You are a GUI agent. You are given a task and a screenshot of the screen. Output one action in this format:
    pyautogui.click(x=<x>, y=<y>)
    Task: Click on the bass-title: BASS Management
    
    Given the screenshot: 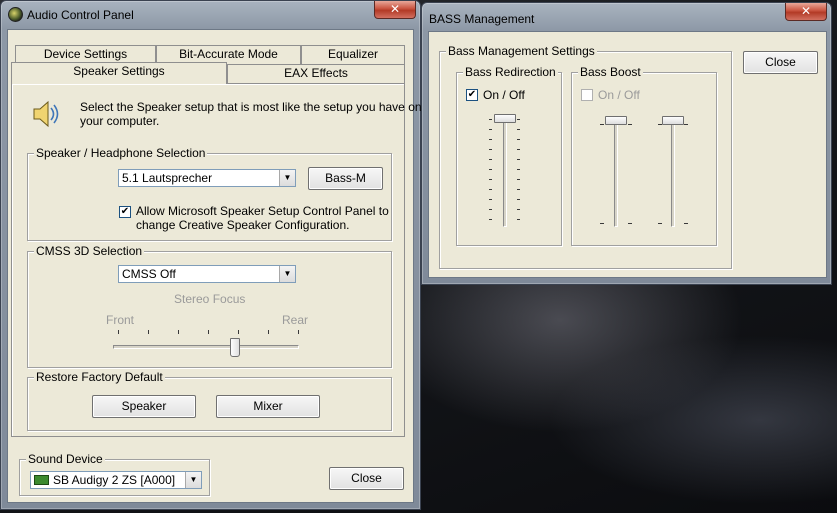 What is the action you would take?
    pyautogui.click(x=482, y=19)
    